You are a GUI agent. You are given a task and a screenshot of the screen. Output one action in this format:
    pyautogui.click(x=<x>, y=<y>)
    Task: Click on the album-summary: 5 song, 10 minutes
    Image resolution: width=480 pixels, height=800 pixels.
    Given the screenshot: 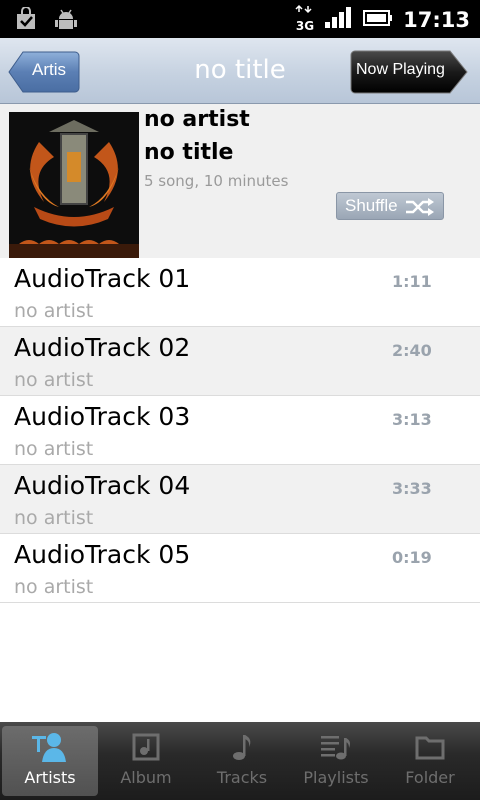 What is the action you would take?
    pyautogui.click(x=216, y=181)
    